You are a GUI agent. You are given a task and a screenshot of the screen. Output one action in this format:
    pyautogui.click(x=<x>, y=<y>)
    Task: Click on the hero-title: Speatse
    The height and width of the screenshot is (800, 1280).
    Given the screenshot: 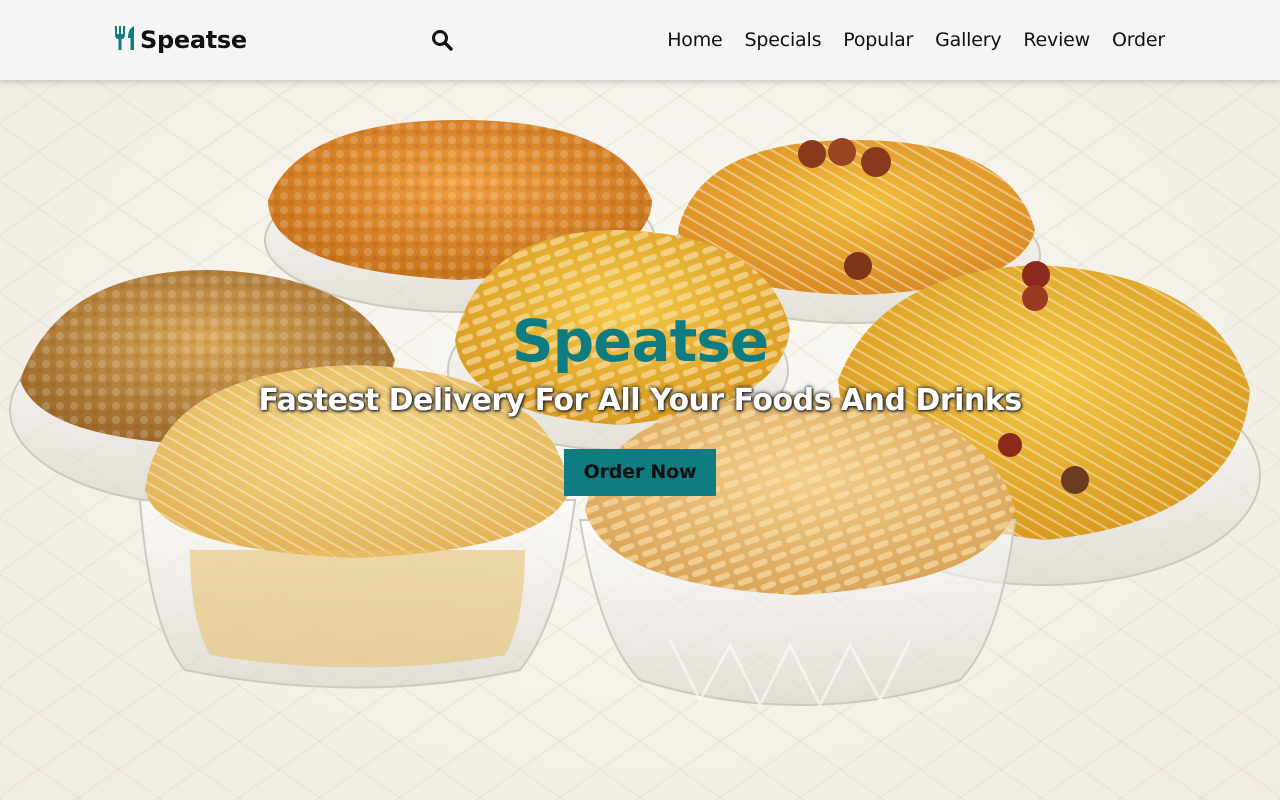 What is the action you would take?
    pyautogui.click(x=640, y=341)
    